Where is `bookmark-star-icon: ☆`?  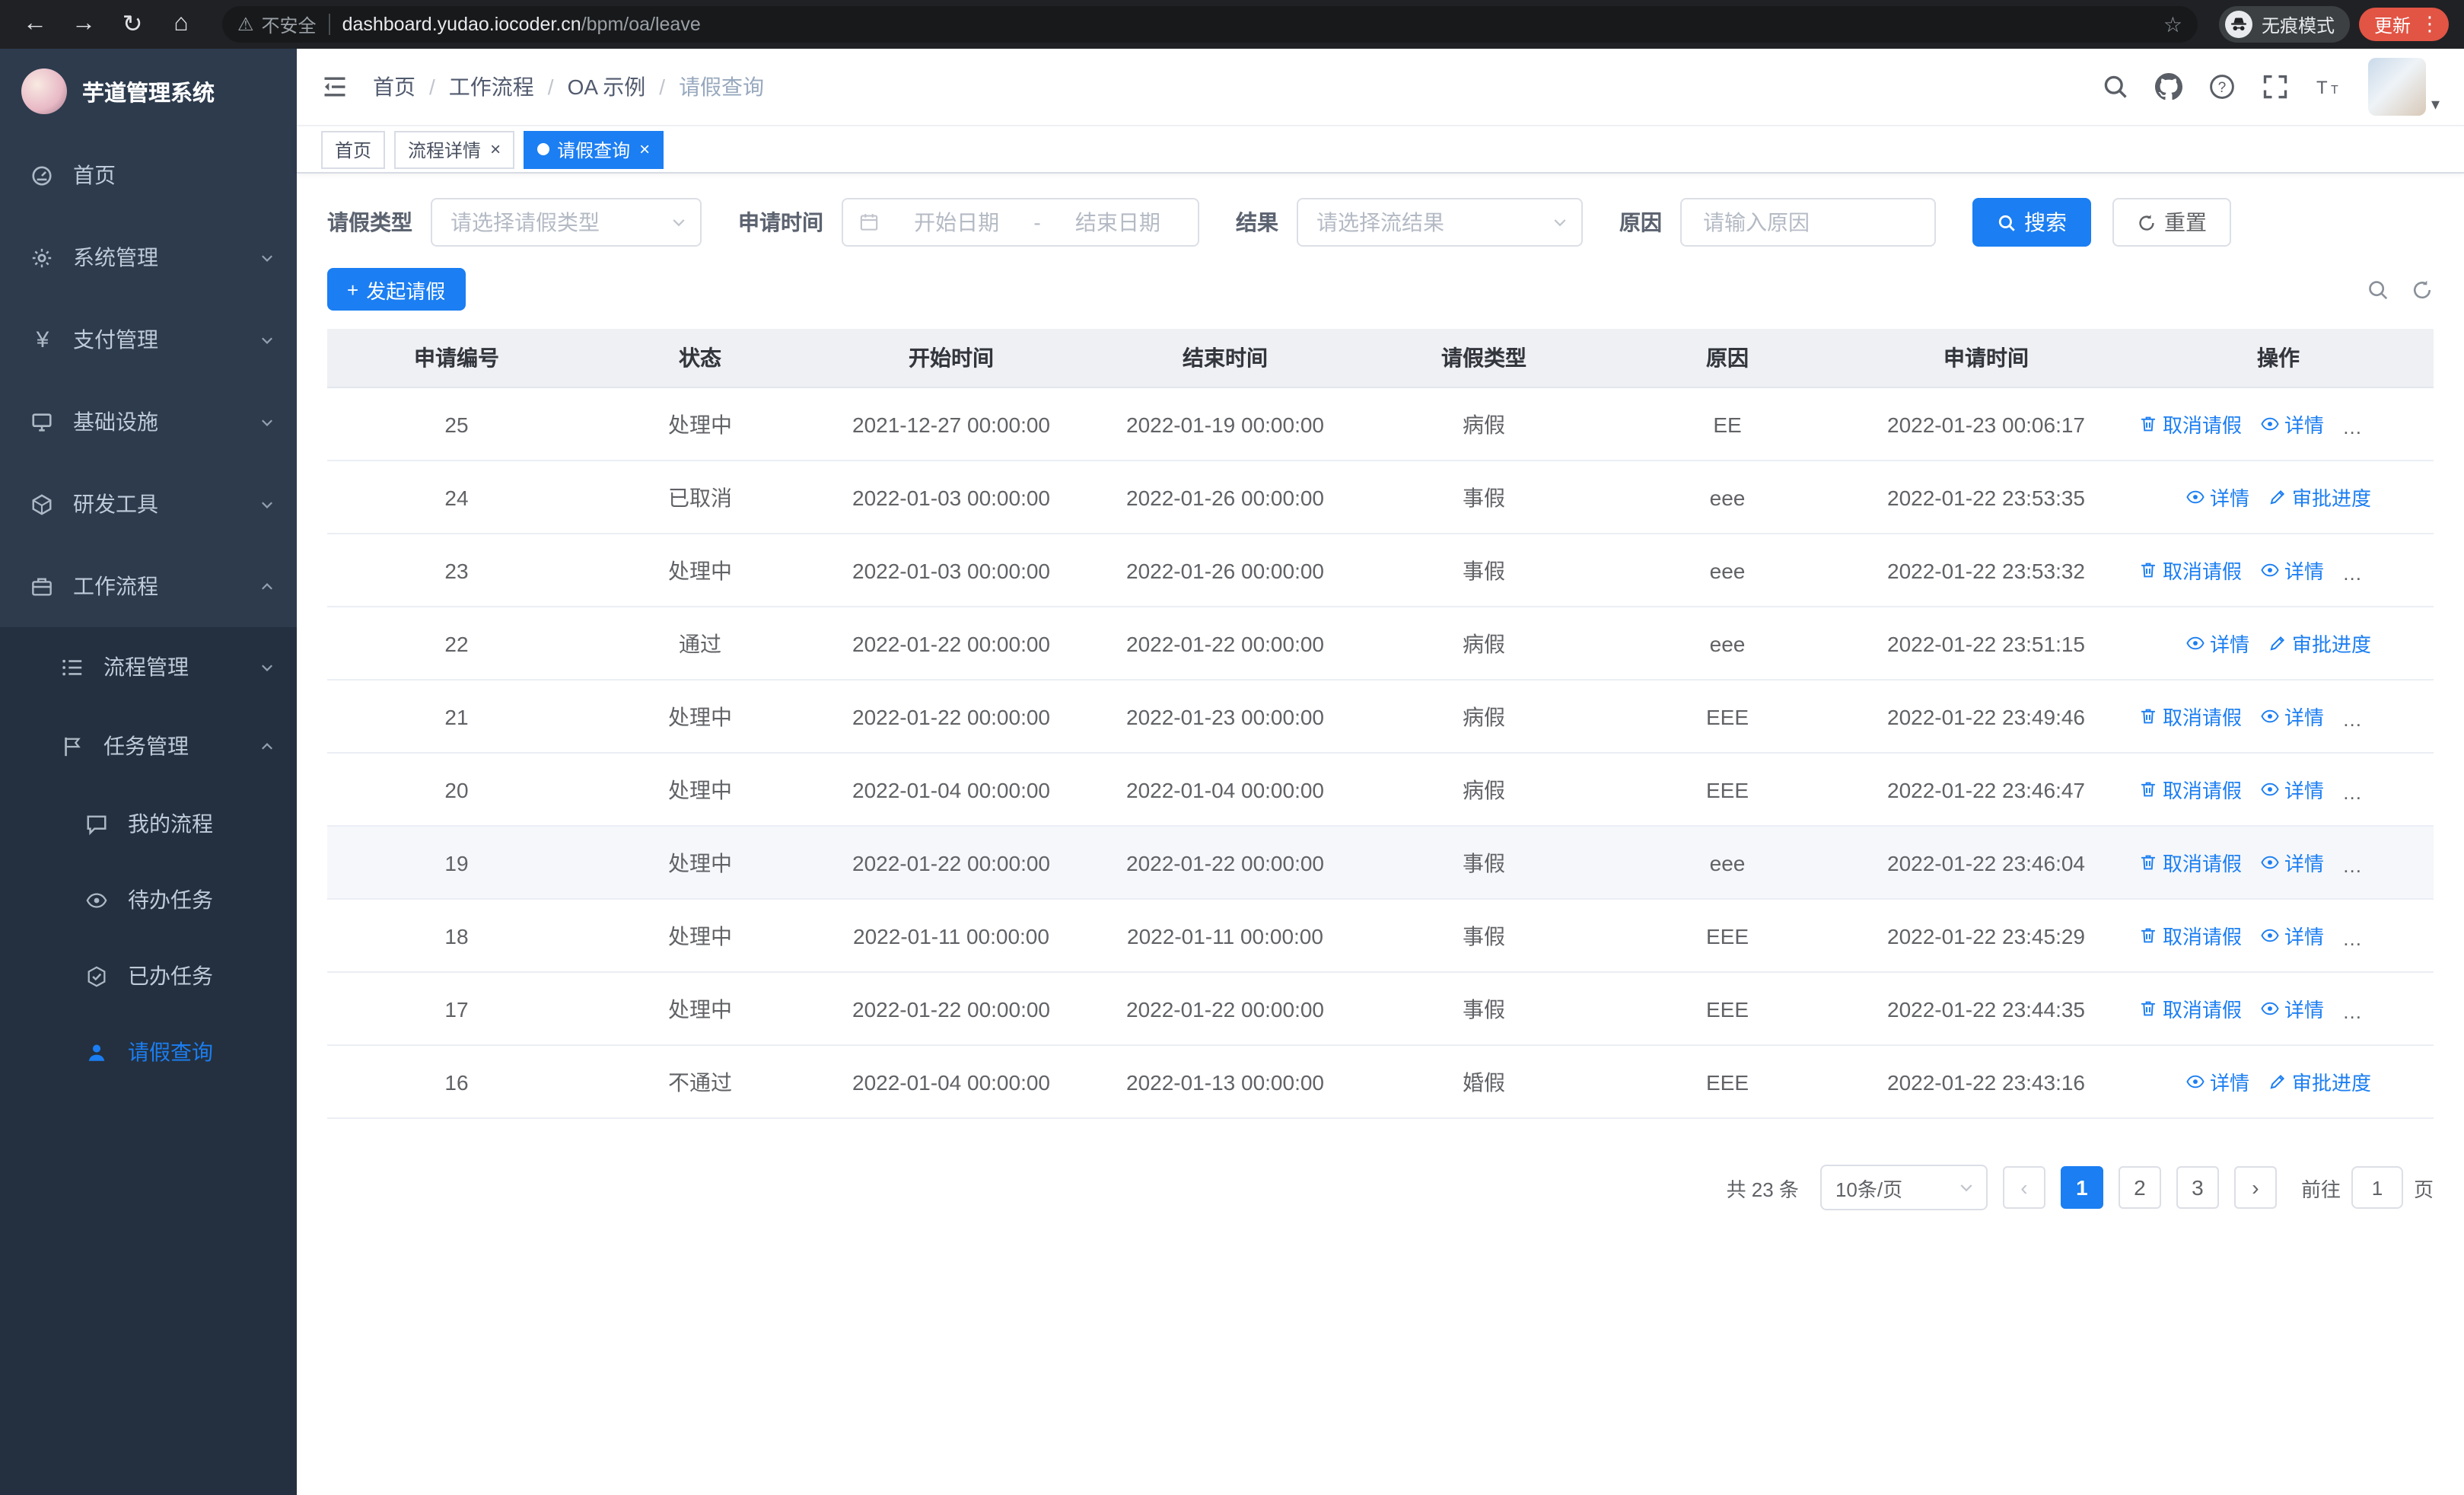
bookmark-star-icon: ☆ is located at coordinates (2172, 24).